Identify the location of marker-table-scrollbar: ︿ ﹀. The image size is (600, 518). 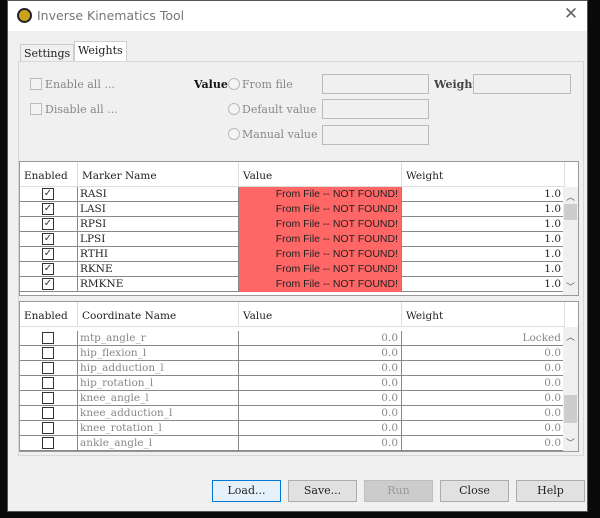
(570, 241).